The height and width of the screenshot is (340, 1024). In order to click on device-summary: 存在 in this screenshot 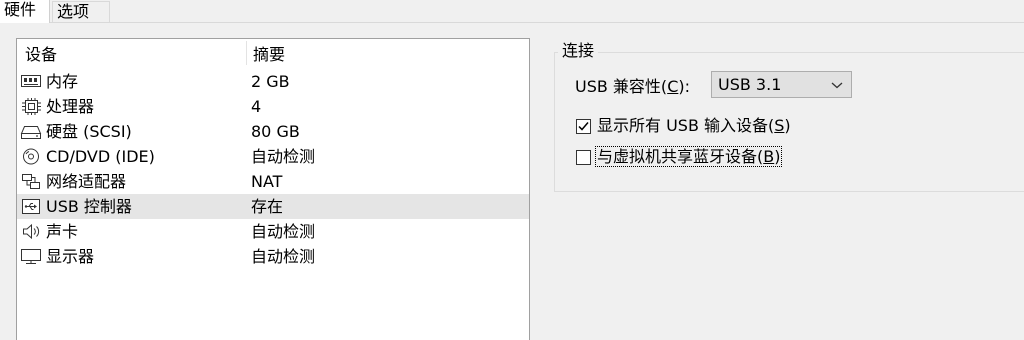, I will do `click(267, 206)`.